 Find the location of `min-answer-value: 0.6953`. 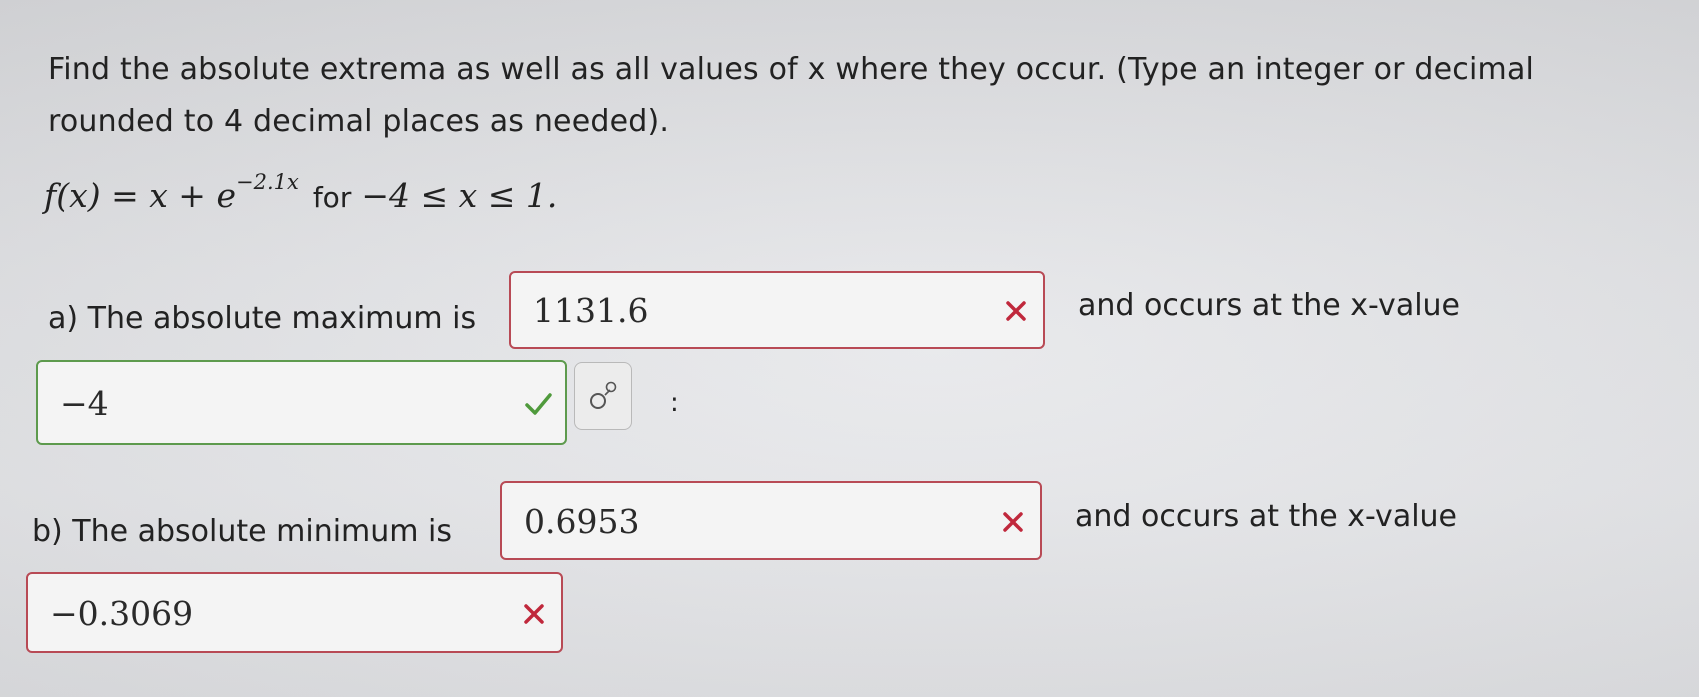

min-answer-value: 0.6953 is located at coordinates (582, 521).